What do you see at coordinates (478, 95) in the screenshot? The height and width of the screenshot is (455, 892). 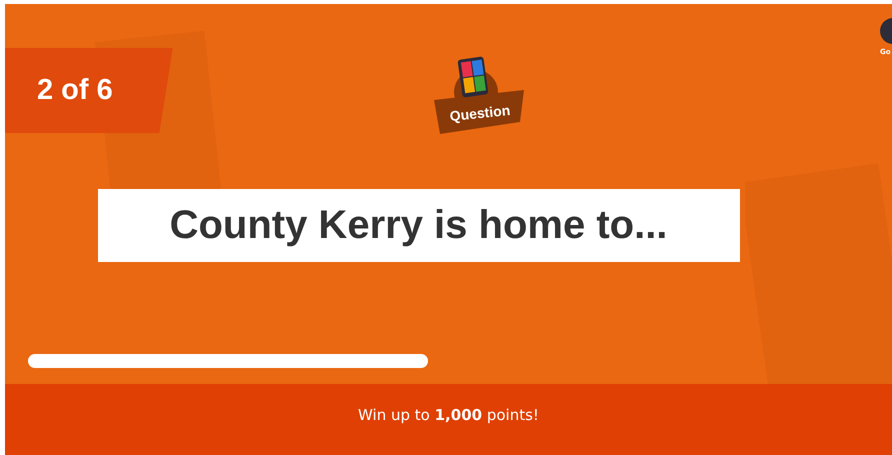 I see `category-badge: Question` at bounding box center [478, 95].